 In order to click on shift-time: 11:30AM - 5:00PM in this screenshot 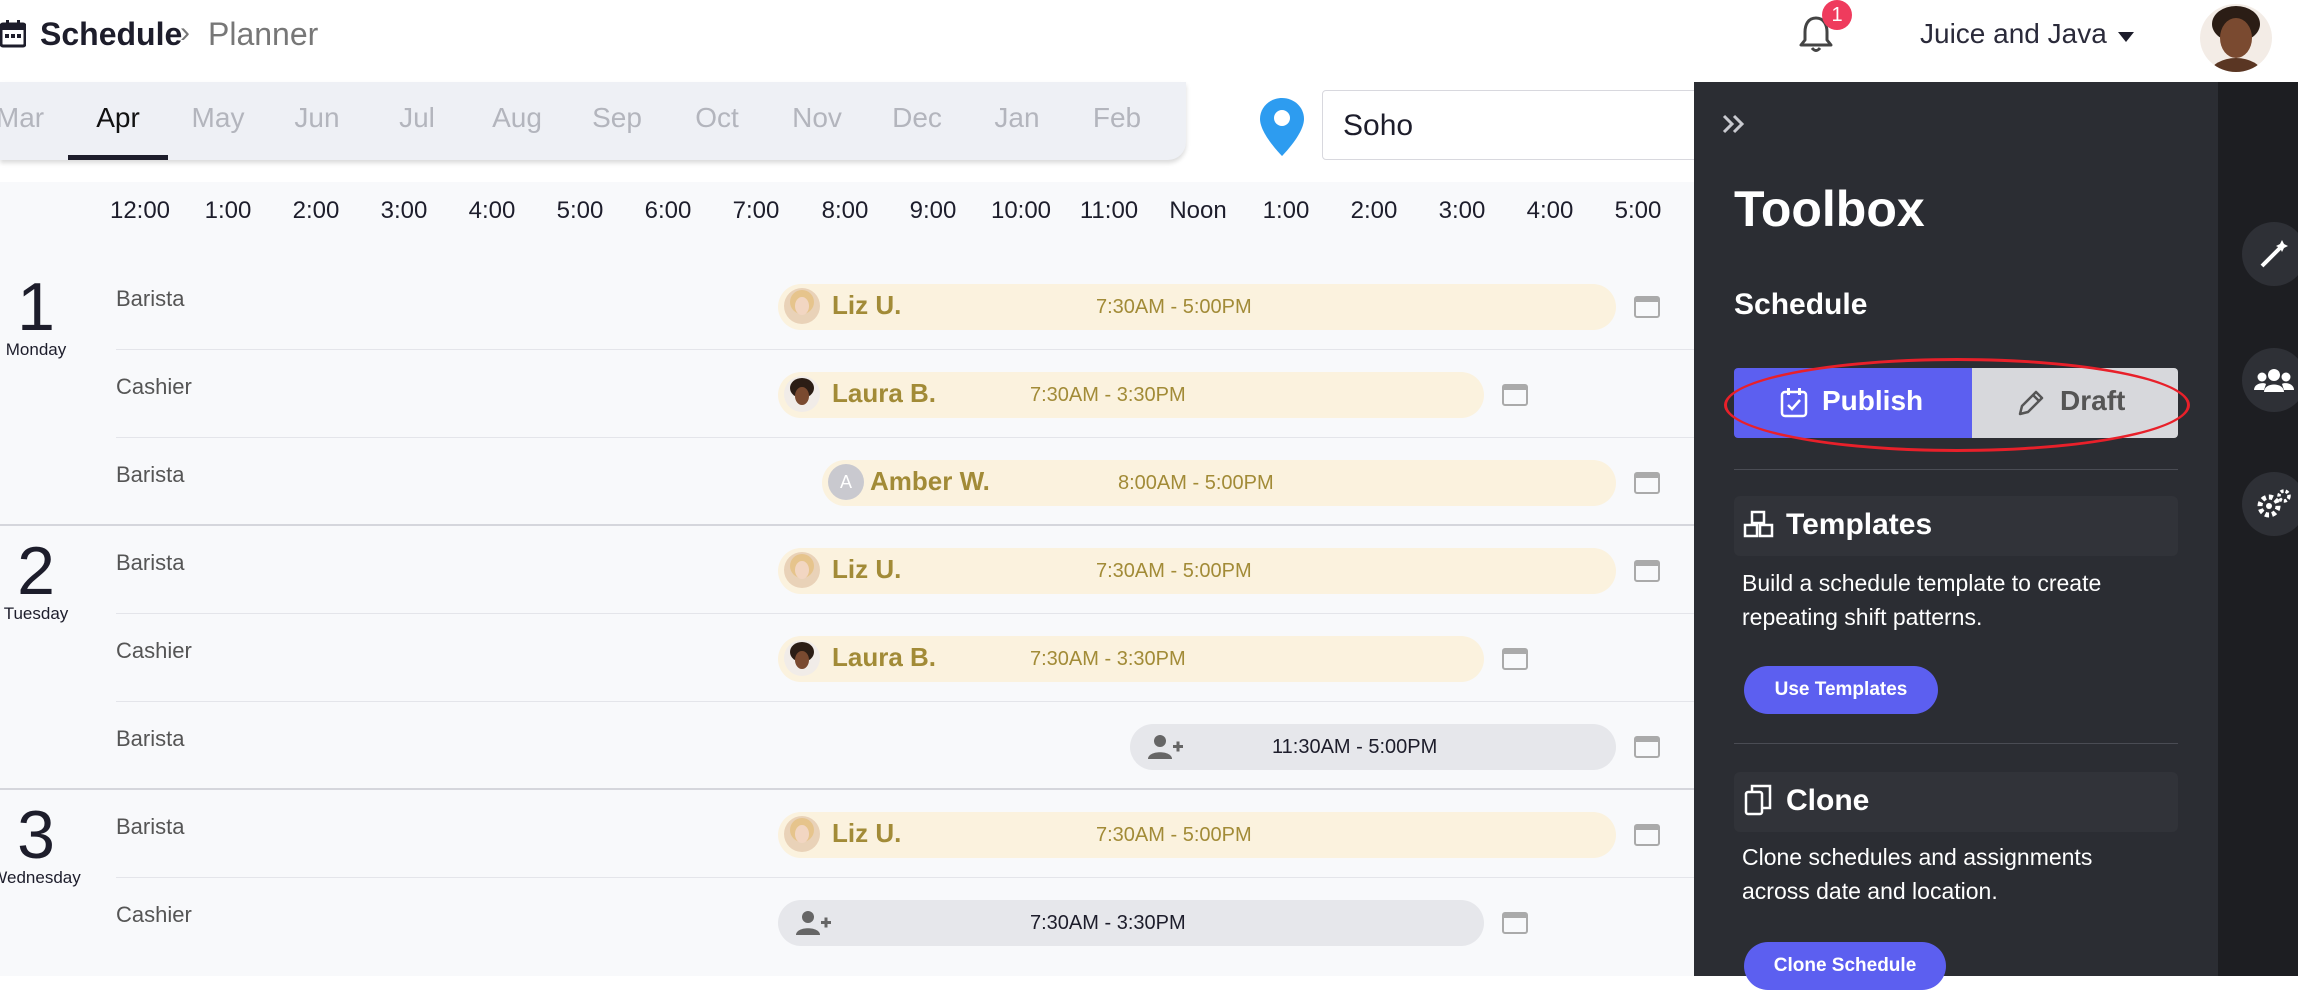, I will do `click(1355, 747)`.